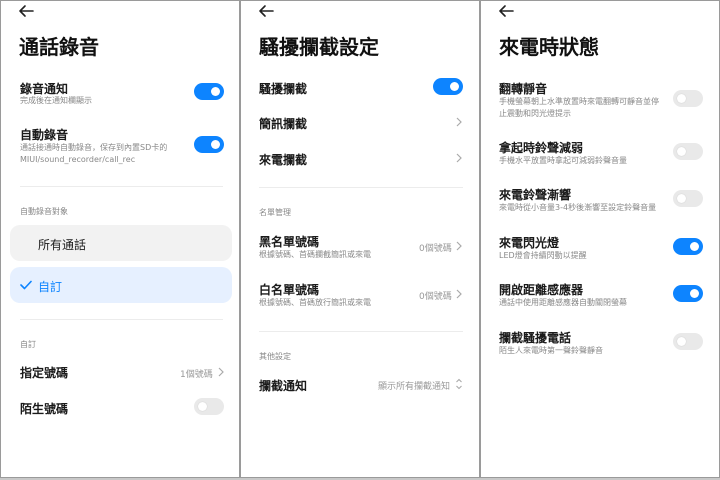 The width and height of the screenshot is (720, 480). What do you see at coordinates (523, 89) in the screenshot?
I see `flip-mute-label: 翻轉靜音` at bounding box center [523, 89].